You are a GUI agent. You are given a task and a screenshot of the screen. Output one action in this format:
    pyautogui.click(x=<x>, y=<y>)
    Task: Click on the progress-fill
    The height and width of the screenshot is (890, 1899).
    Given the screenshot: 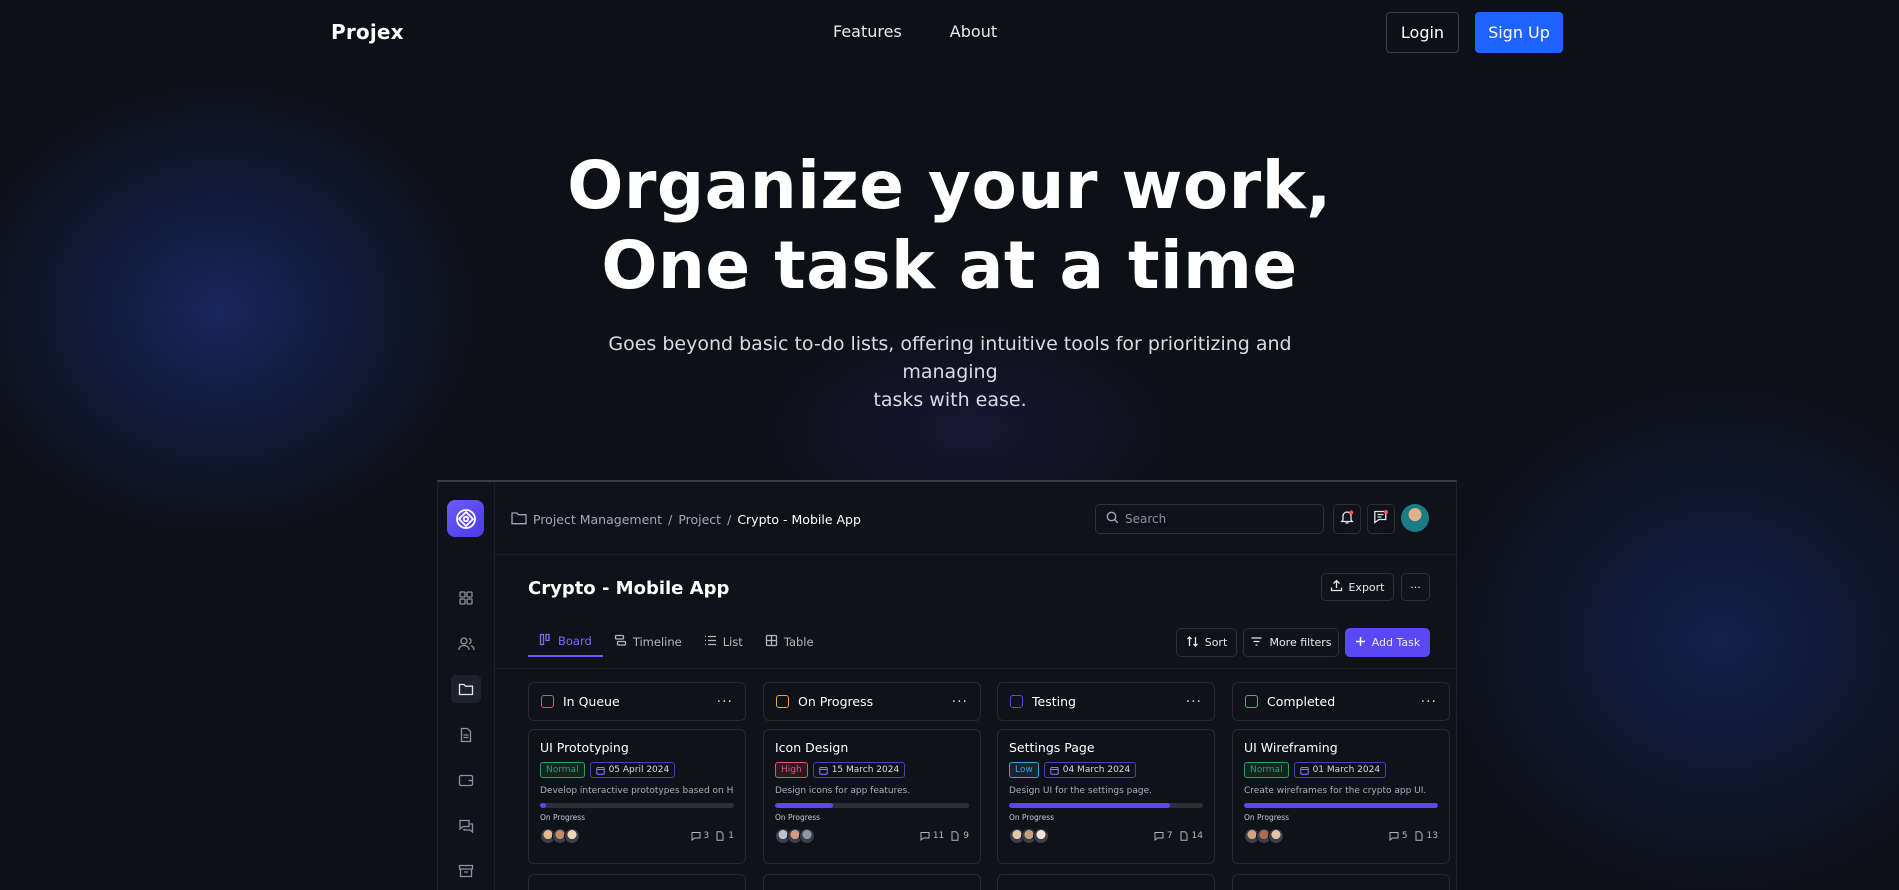 What is the action you would take?
    pyautogui.click(x=543, y=805)
    